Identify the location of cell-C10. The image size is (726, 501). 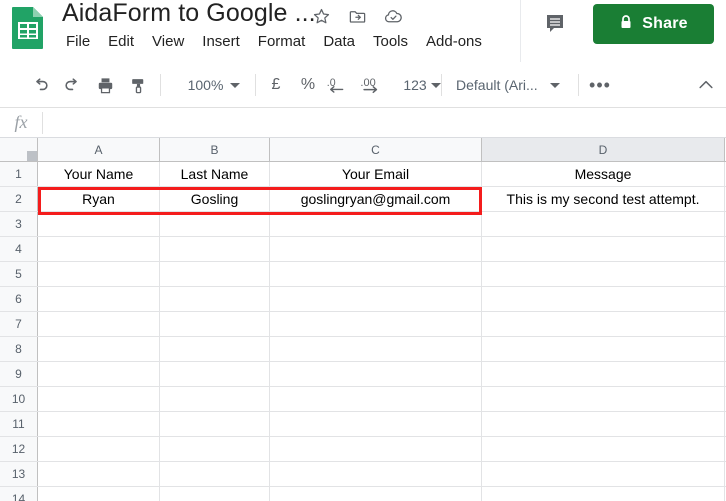
(376, 399).